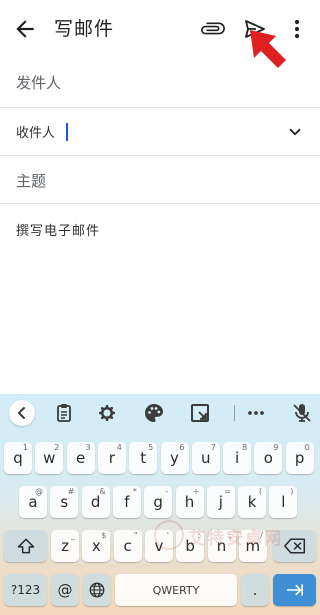 This screenshot has height=615, width=320. I want to click on key-j: = j, so click(220, 502).